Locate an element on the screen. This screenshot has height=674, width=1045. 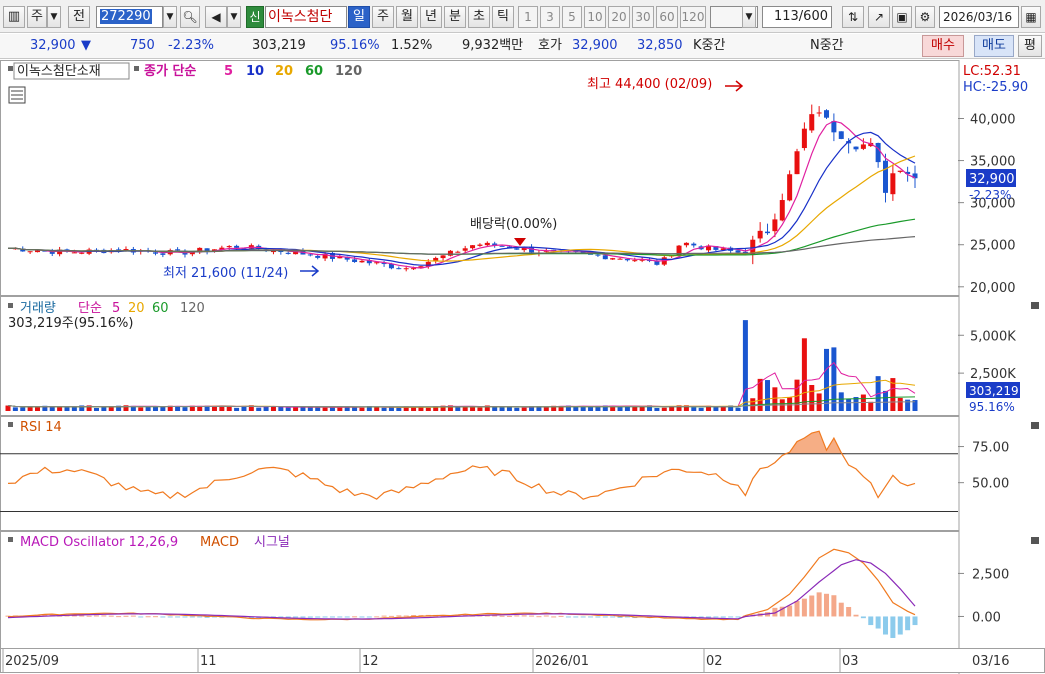
sound-dropdown-icon: ▼ is located at coordinates (234, 17).